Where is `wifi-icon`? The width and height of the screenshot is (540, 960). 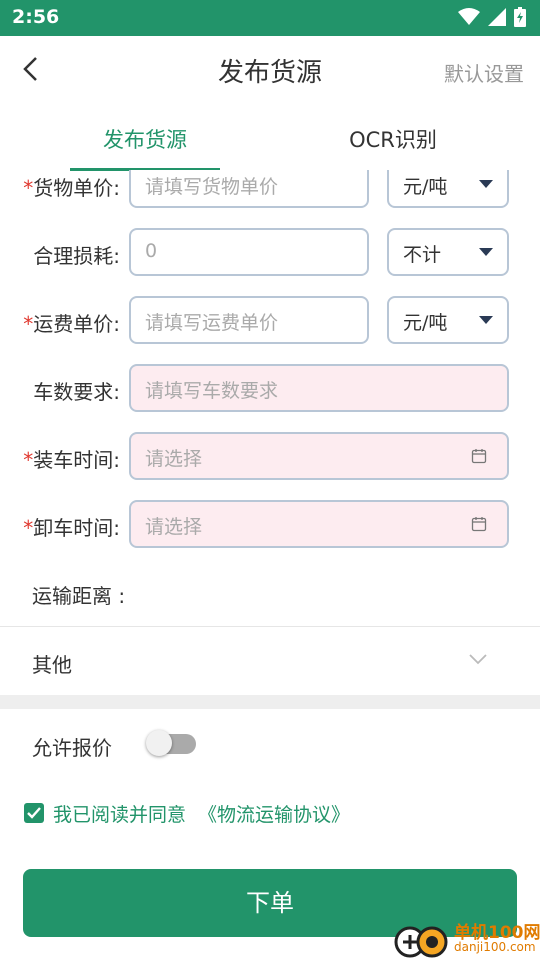
wifi-icon is located at coordinates (469, 16).